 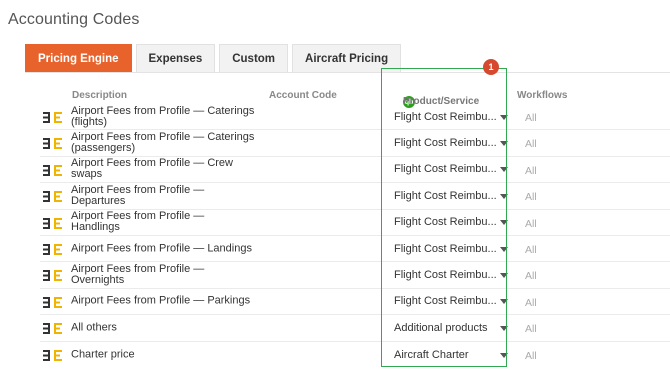 I want to click on row-description: All others, so click(x=94, y=327).